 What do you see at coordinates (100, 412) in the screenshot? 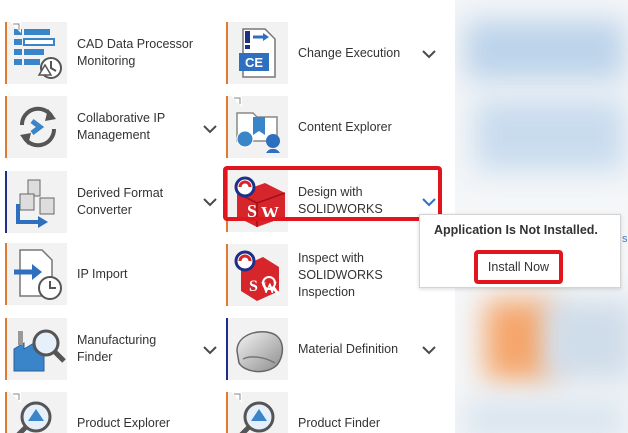
I see `app-tile-product-explorer: Product Explorer` at bounding box center [100, 412].